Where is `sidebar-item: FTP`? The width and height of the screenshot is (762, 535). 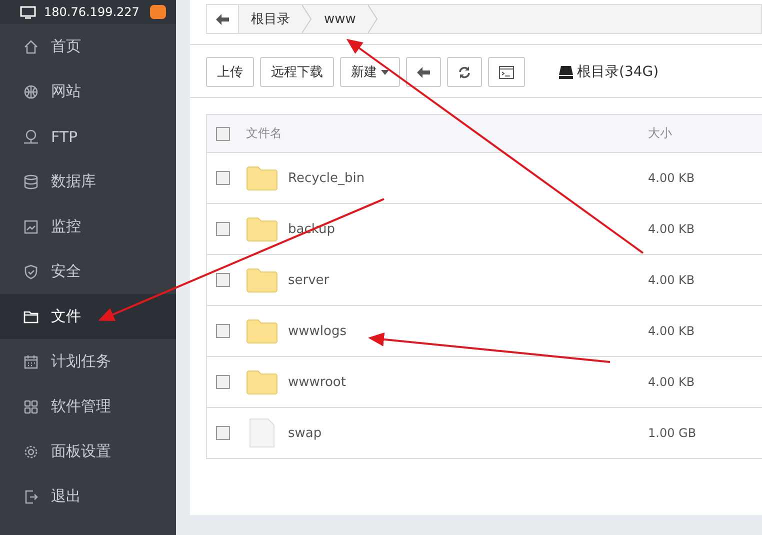 sidebar-item: FTP is located at coordinates (88, 136).